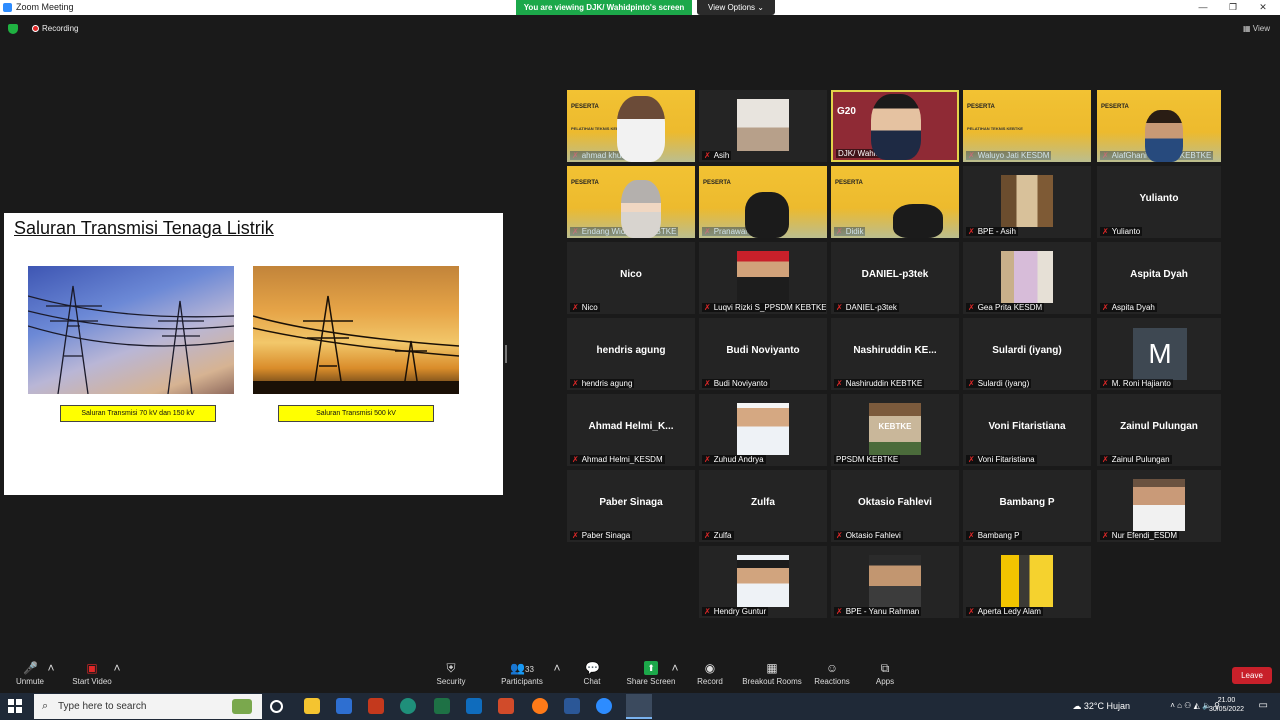 The height and width of the screenshot is (720, 1280). I want to click on reactions-button: ☺ Reactions, so click(832, 674).